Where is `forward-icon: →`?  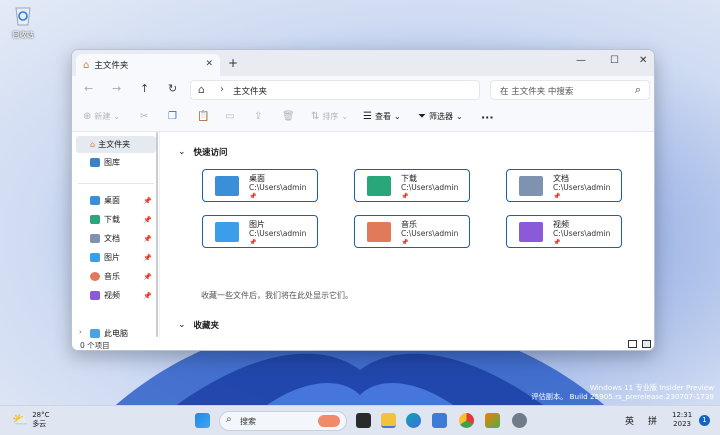 forward-icon: → is located at coordinates (116, 88).